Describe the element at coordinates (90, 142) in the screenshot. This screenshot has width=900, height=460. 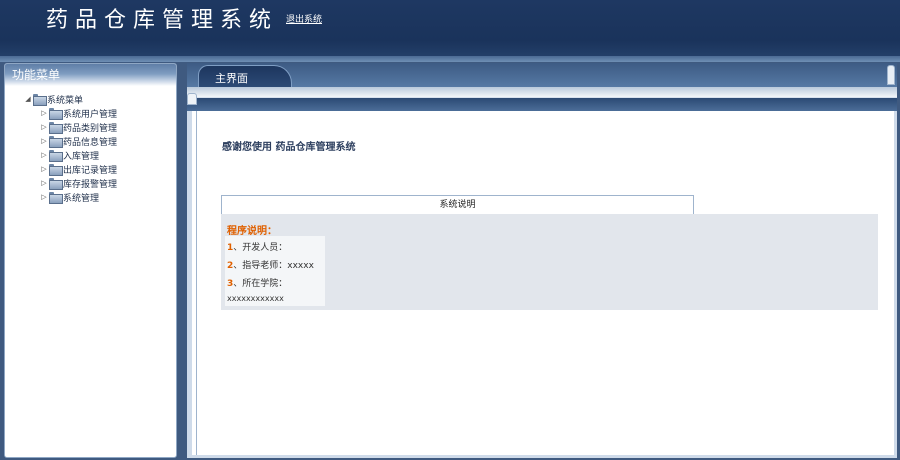
I see `tree-item-label: 药品信息管理` at that location.